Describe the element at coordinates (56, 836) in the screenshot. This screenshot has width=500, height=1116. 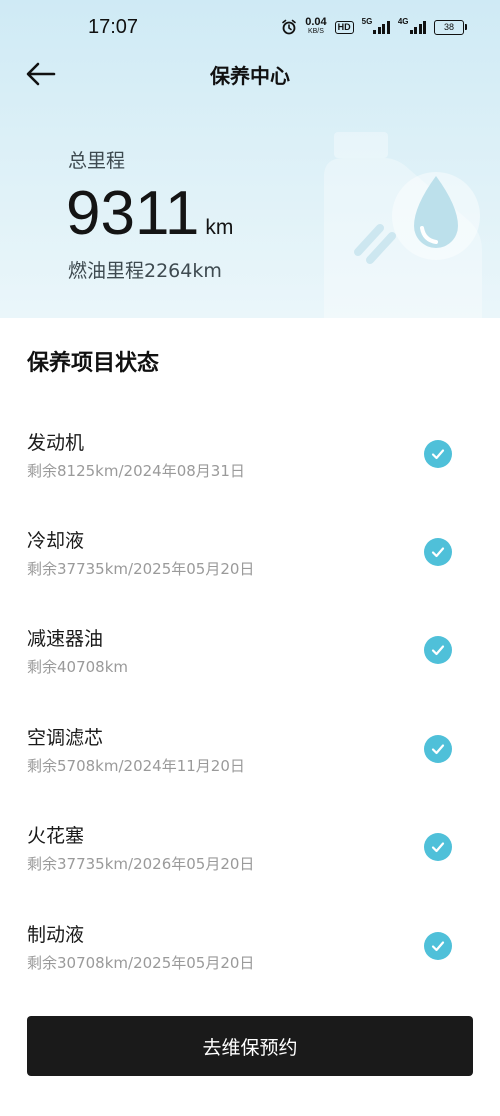
I see `item-name: 火花塞` at that location.